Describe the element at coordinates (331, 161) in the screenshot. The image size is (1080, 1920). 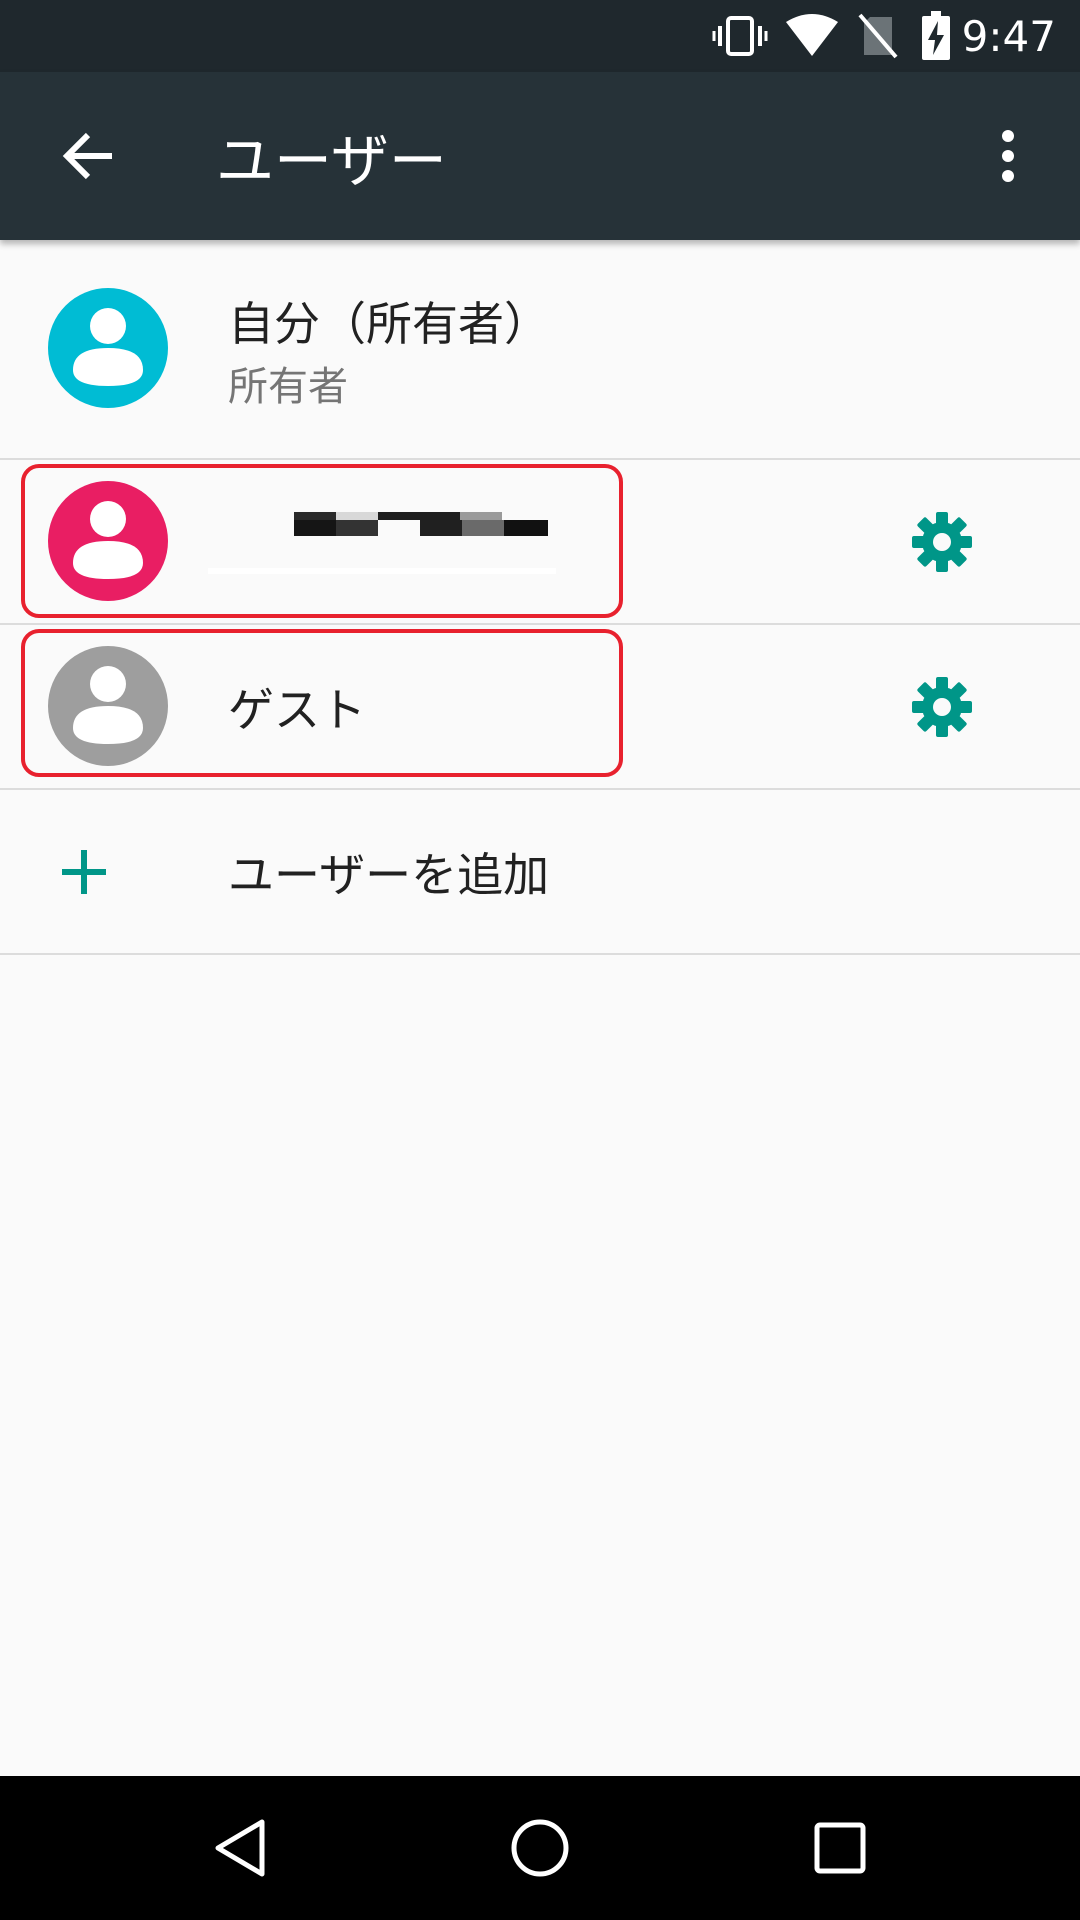
I see `page-title: ユーザー` at that location.